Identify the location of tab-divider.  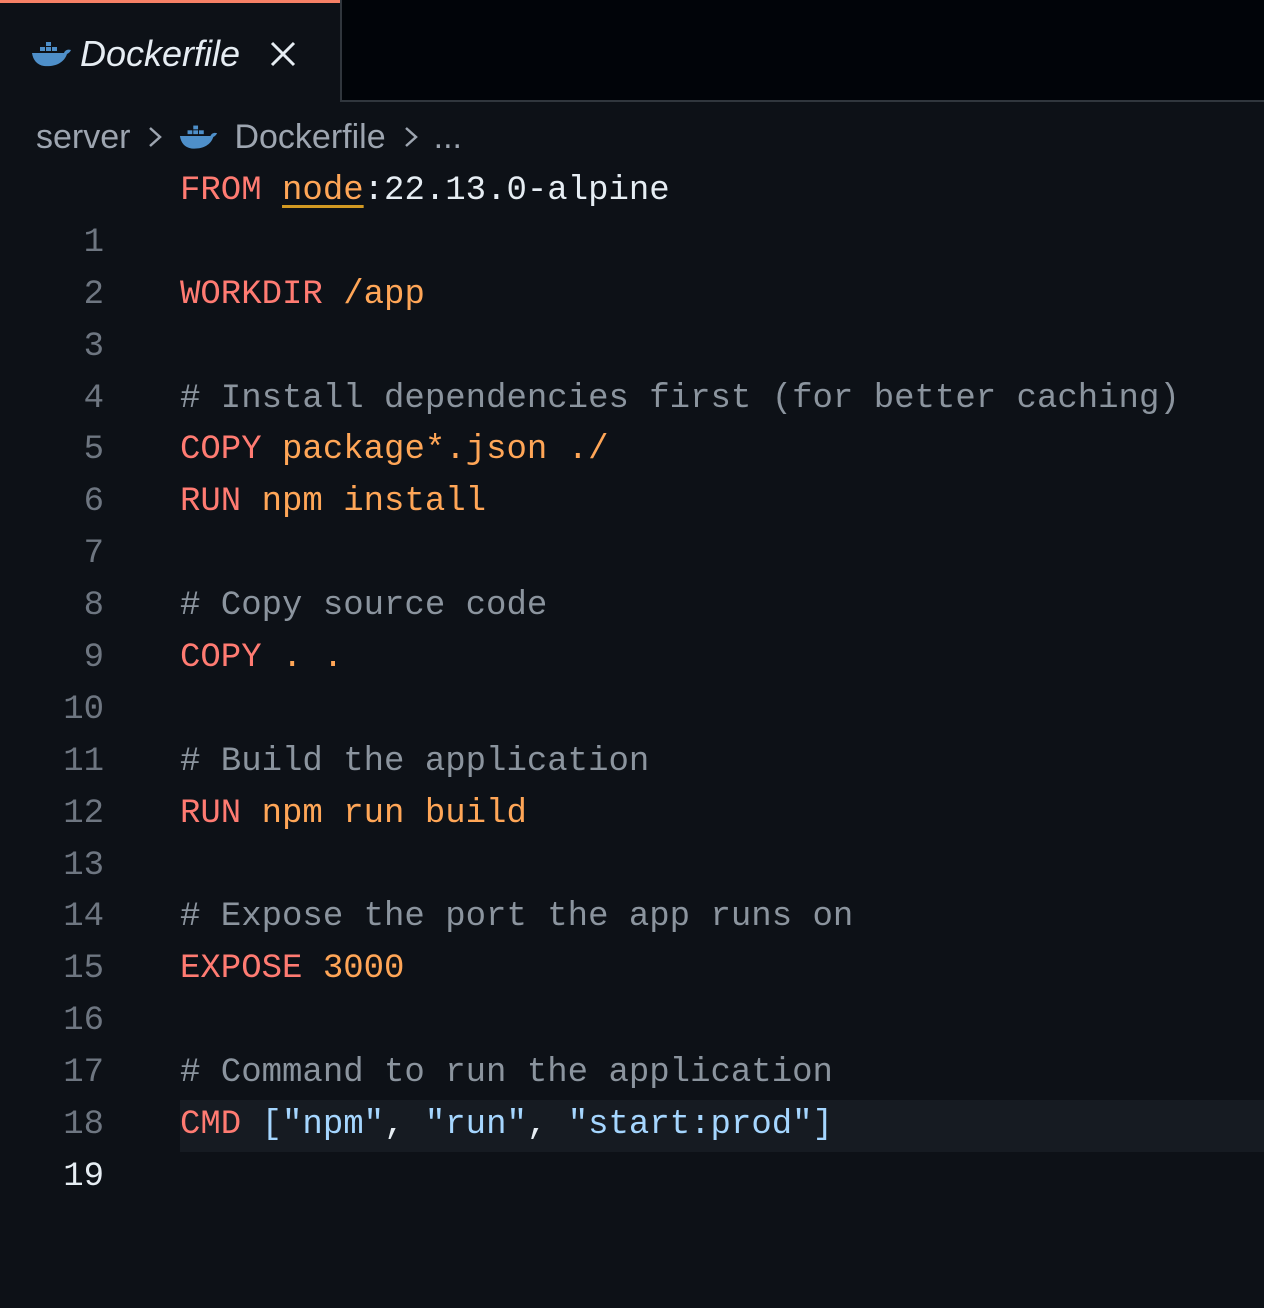
(341, 51).